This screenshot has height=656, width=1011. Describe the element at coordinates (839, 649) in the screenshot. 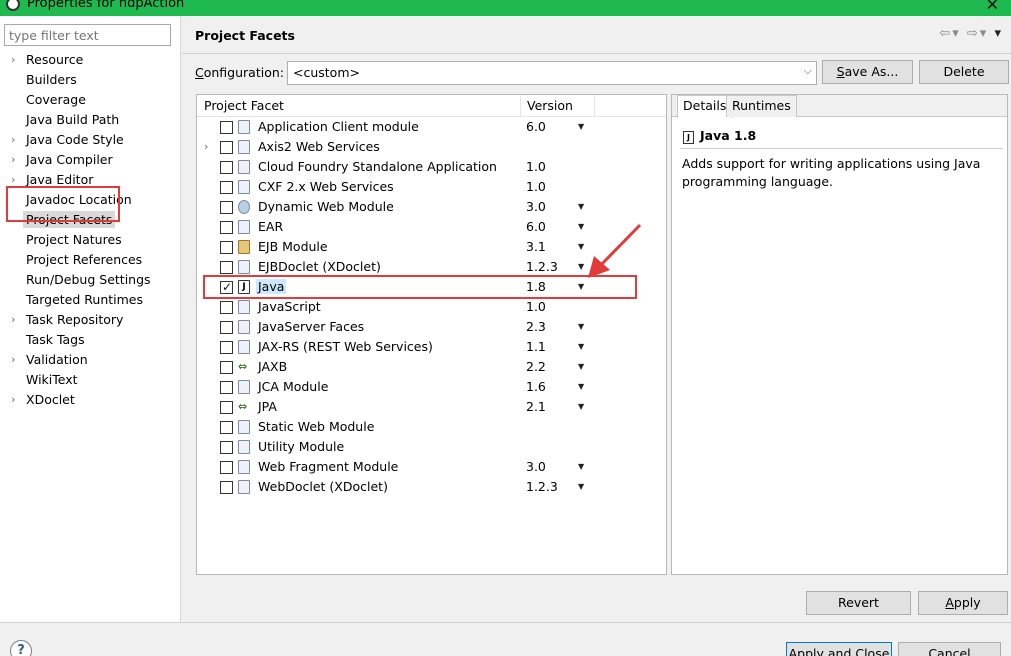

I see `apply-and-close-button: Apply and Close` at that location.